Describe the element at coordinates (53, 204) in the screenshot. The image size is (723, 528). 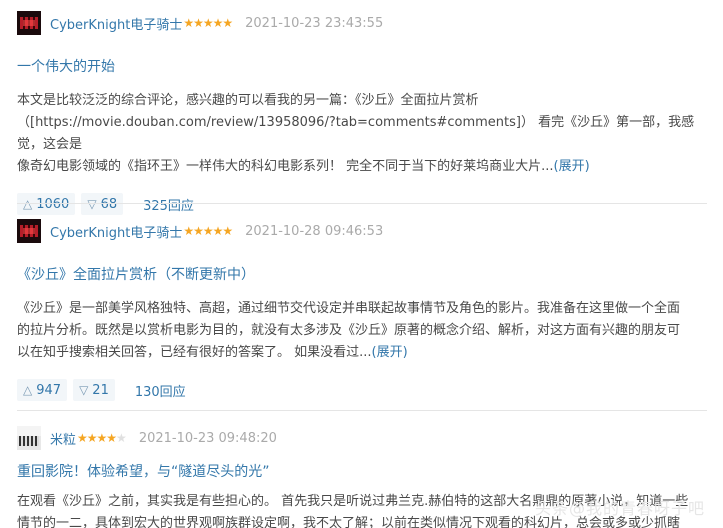
I see `useful-count: 1060` at that location.